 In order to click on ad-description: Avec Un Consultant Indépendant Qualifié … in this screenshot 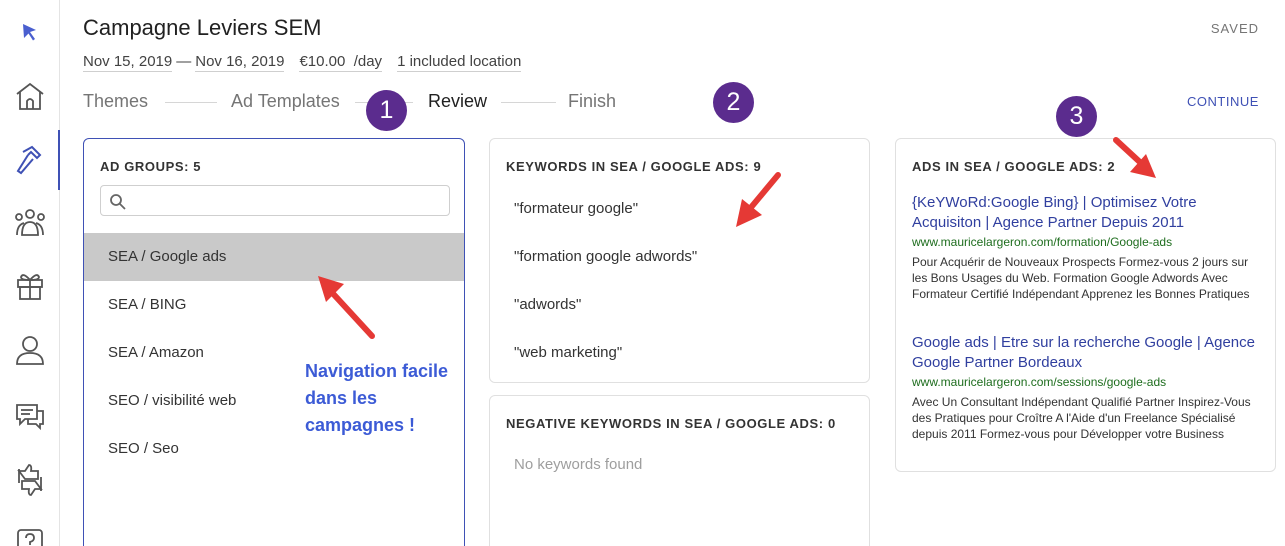, I will do `click(1081, 418)`.